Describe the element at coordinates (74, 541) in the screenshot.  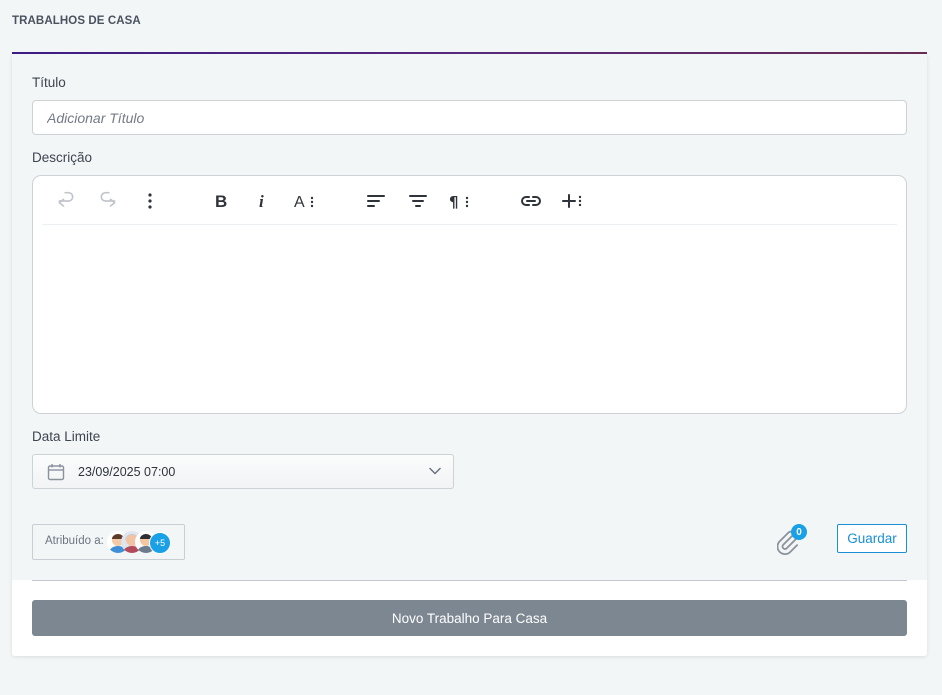
I see `assigned-label: Atribuído a:` at that location.